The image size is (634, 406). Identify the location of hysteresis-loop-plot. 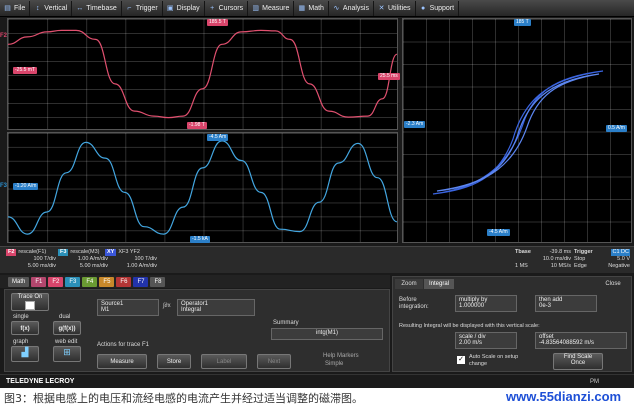
(518, 132).